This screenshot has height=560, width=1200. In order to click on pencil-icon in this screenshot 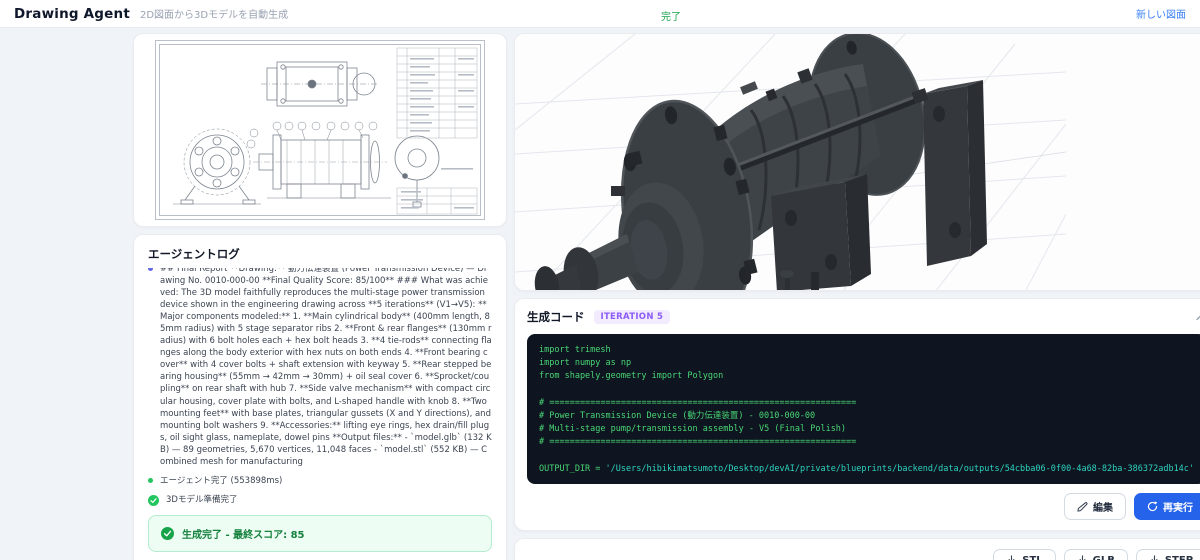, I will do `click(1082, 507)`.